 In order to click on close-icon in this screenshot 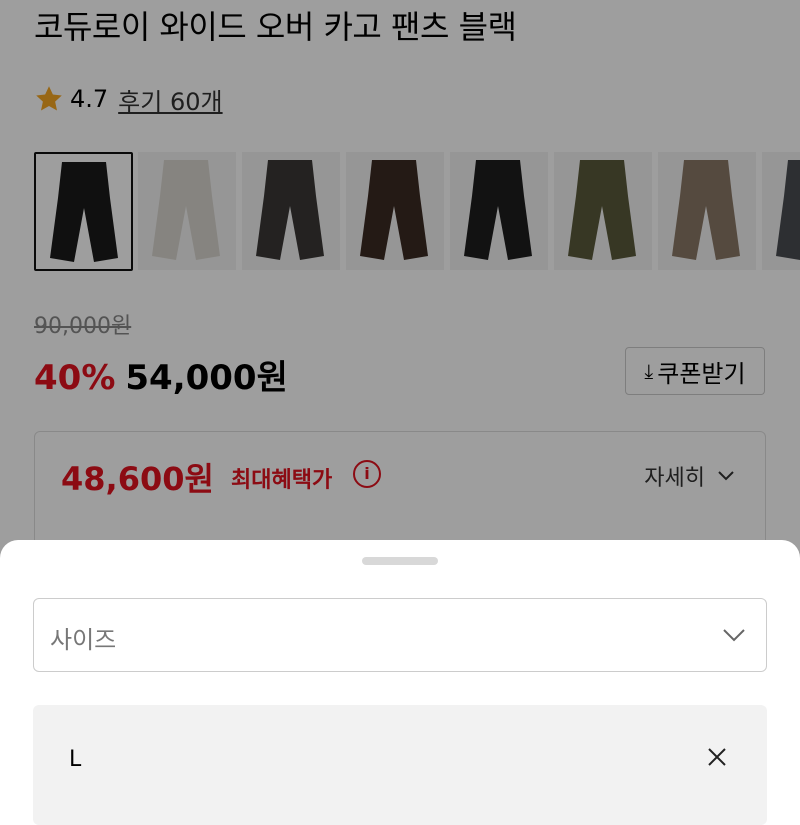, I will do `click(717, 757)`.